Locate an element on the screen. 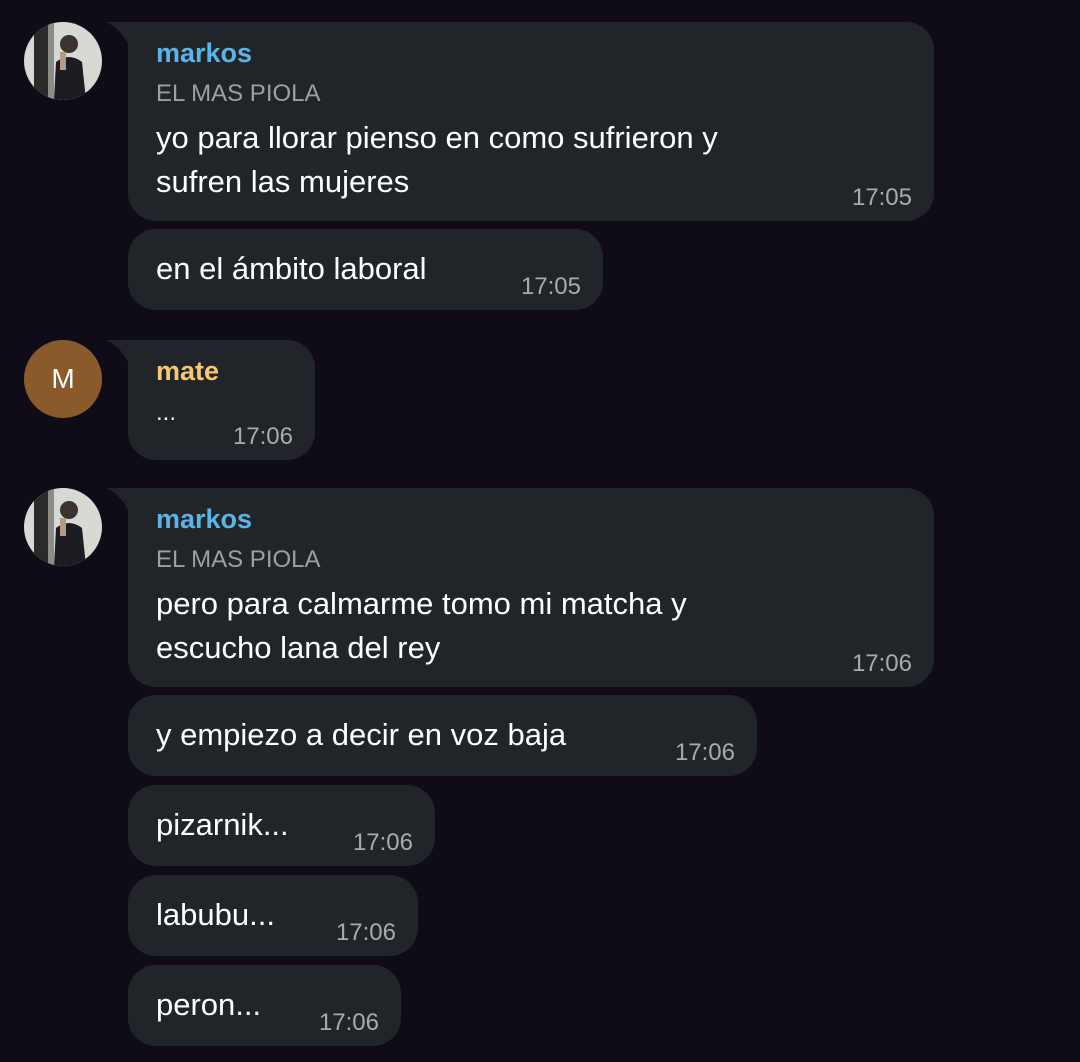 The height and width of the screenshot is (1062, 1080). message-bubble: pizarnik... 17:06 is located at coordinates (281, 825).